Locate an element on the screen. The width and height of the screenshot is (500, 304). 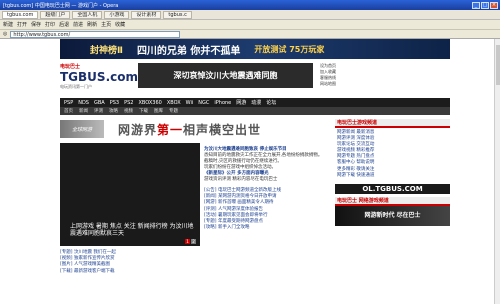
top-link-3: 网站地图 is located at coordinates (385, 84).